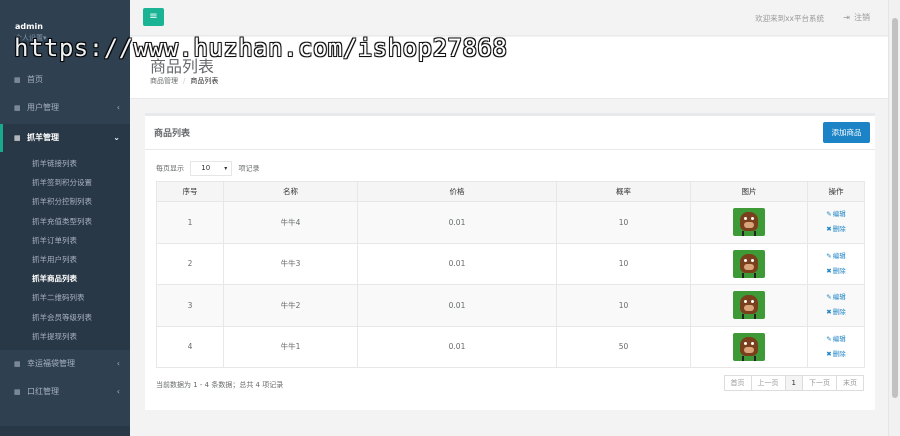  I want to click on dropdown-arrow-icon: ▾, so click(226, 168).